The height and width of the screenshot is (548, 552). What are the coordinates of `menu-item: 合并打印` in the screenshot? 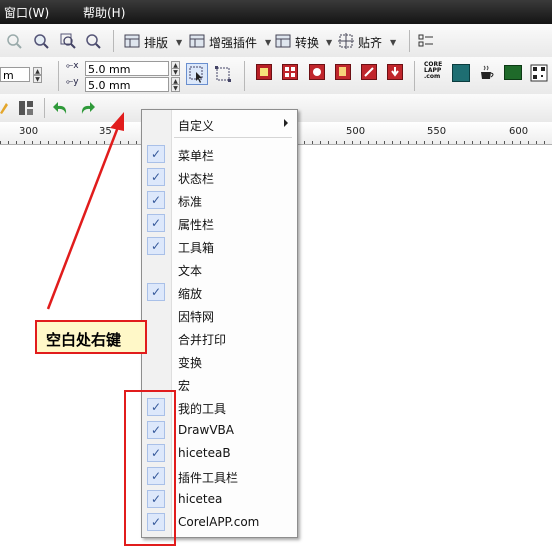 It's located at (219, 338).